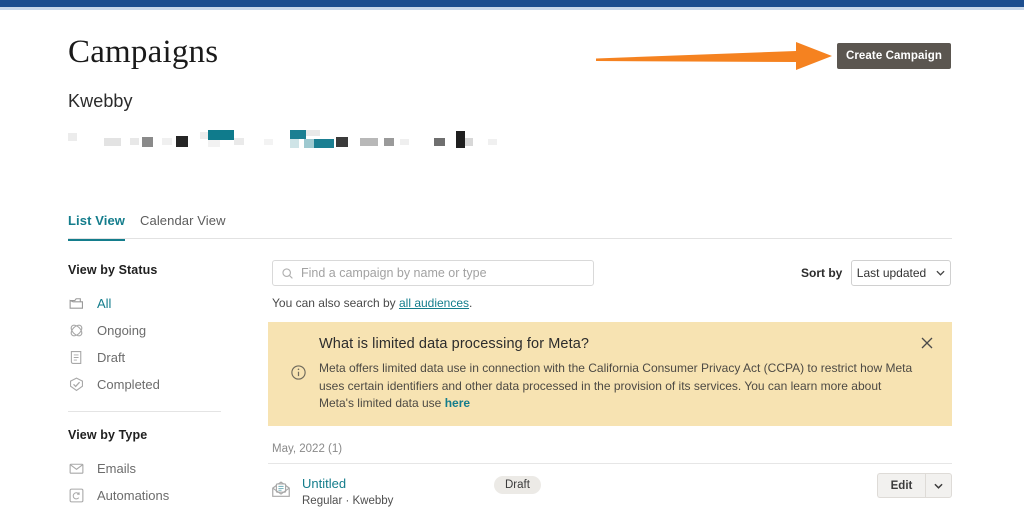  What do you see at coordinates (128, 384) in the screenshot?
I see `sidebar-item-label: Completed` at bounding box center [128, 384].